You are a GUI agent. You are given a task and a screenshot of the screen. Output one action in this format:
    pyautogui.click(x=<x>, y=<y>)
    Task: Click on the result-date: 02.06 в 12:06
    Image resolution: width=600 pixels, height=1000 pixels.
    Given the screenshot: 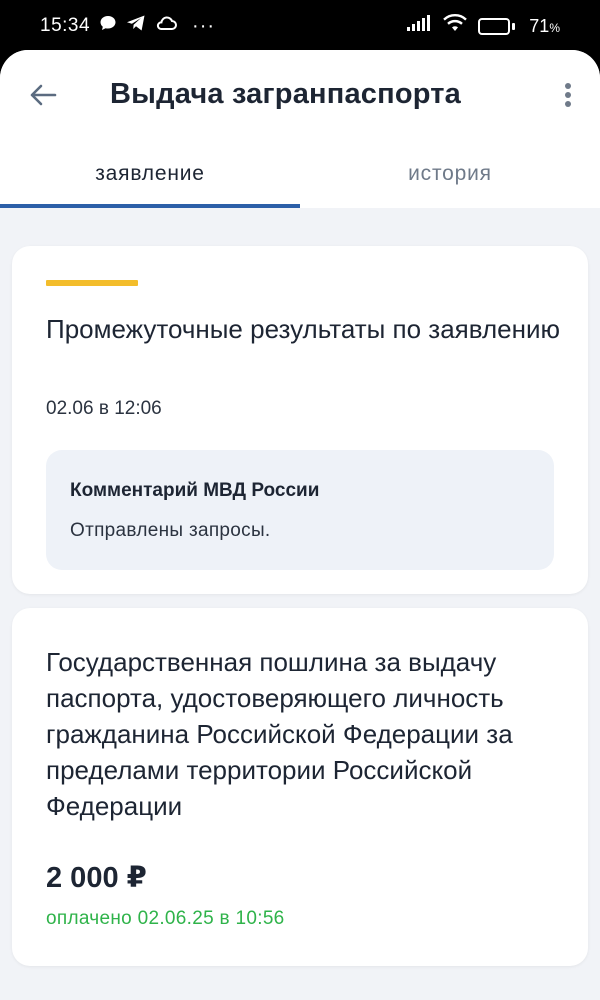 What is the action you would take?
    pyautogui.click(x=104, y=408)
    